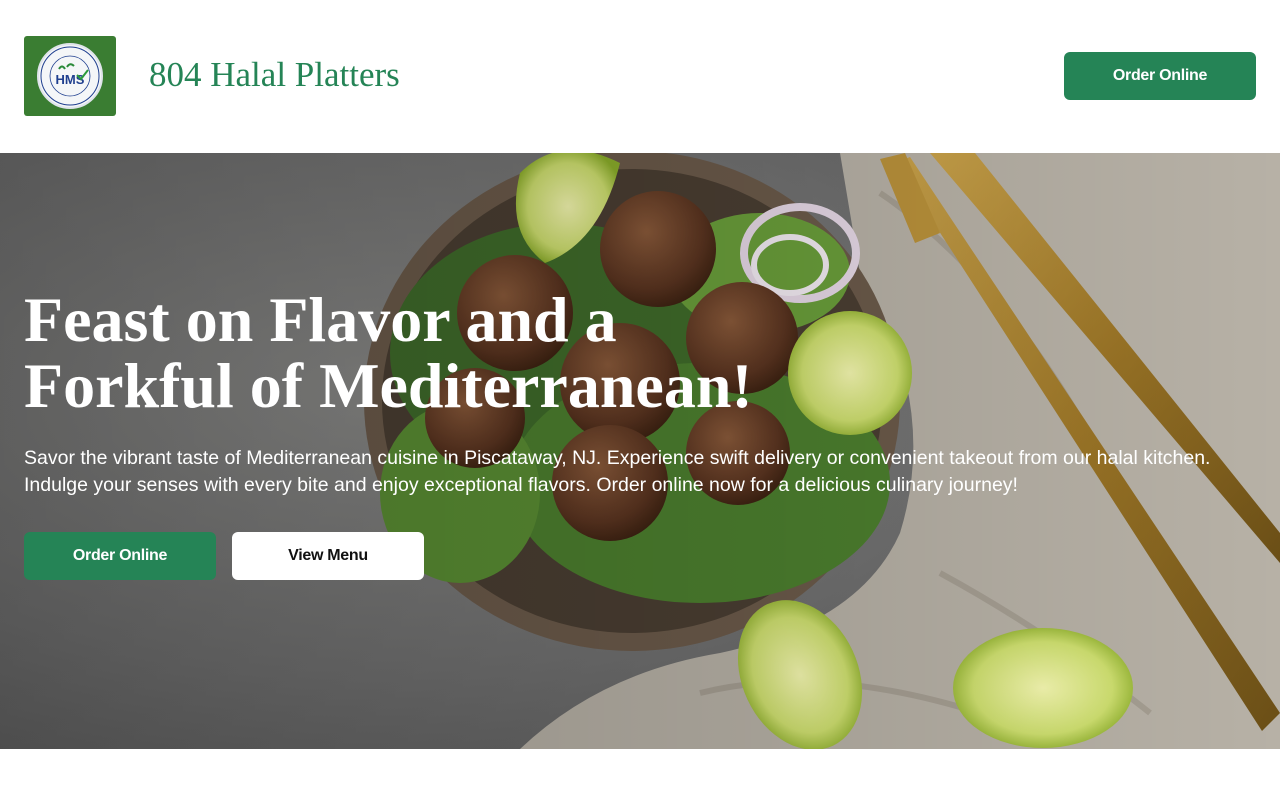 The image size is (1280, 800). I want to click on view-menu-button: View Menu, so click(328, 556).